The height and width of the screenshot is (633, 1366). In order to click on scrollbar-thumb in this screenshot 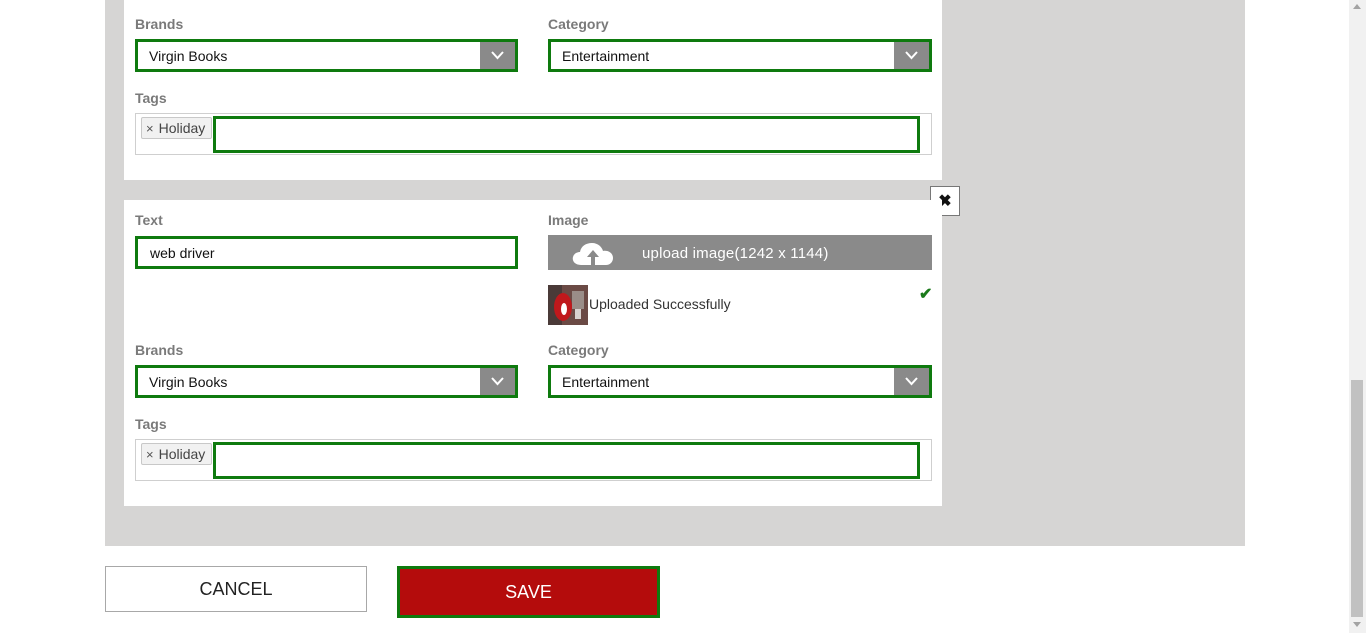, I will do `click(1357, 498)`.